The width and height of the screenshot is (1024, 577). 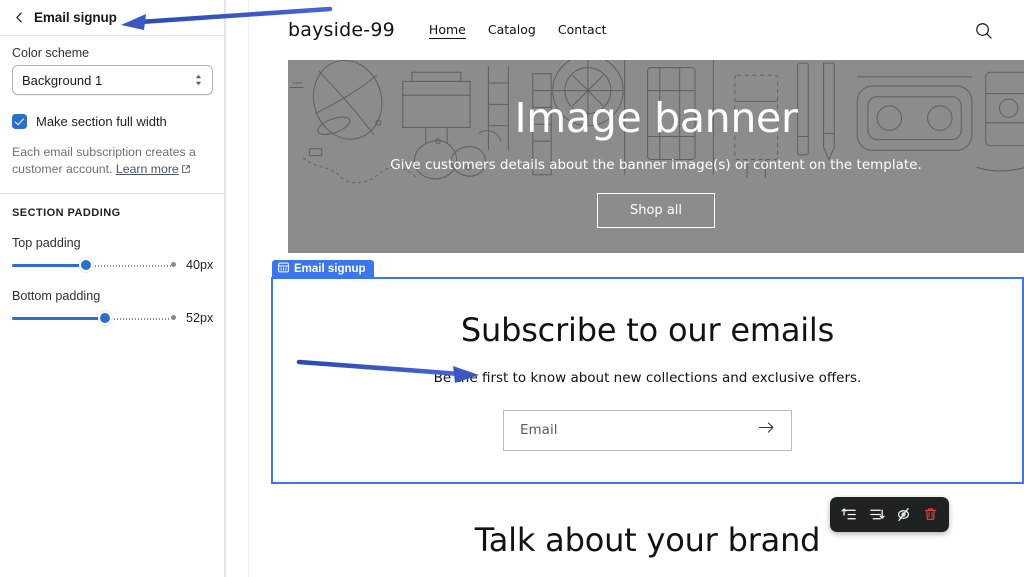 I want to click on full-width-row: Make section full width, so click(x=112, y=121).